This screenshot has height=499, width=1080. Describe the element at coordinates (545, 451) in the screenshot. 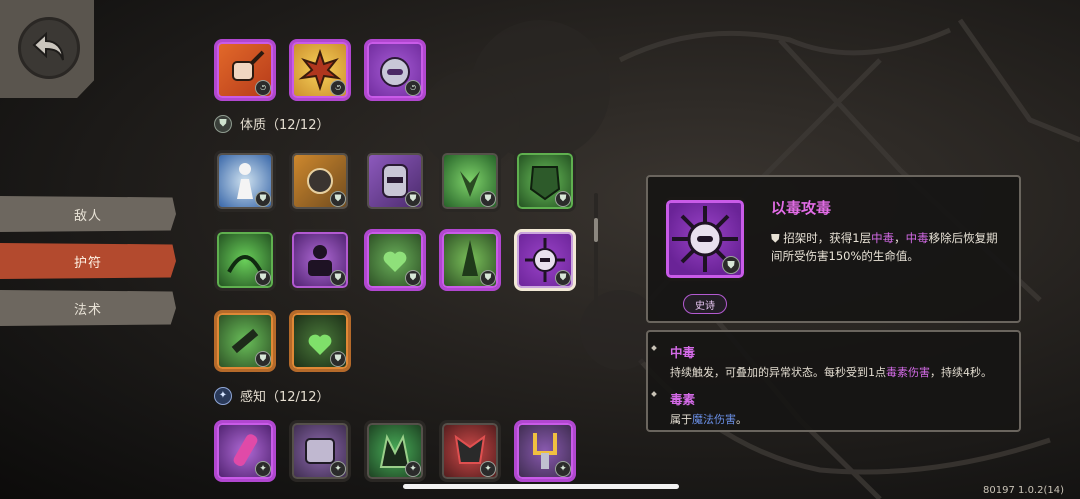

I see `charm-fork-icon: ✦` at that location.